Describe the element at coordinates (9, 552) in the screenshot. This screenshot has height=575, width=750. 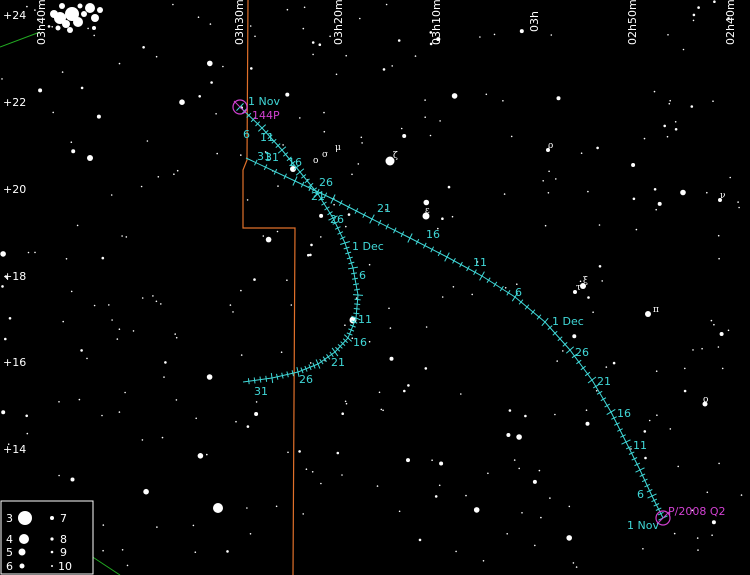
I see `legend-mag-label: 5` at that location.